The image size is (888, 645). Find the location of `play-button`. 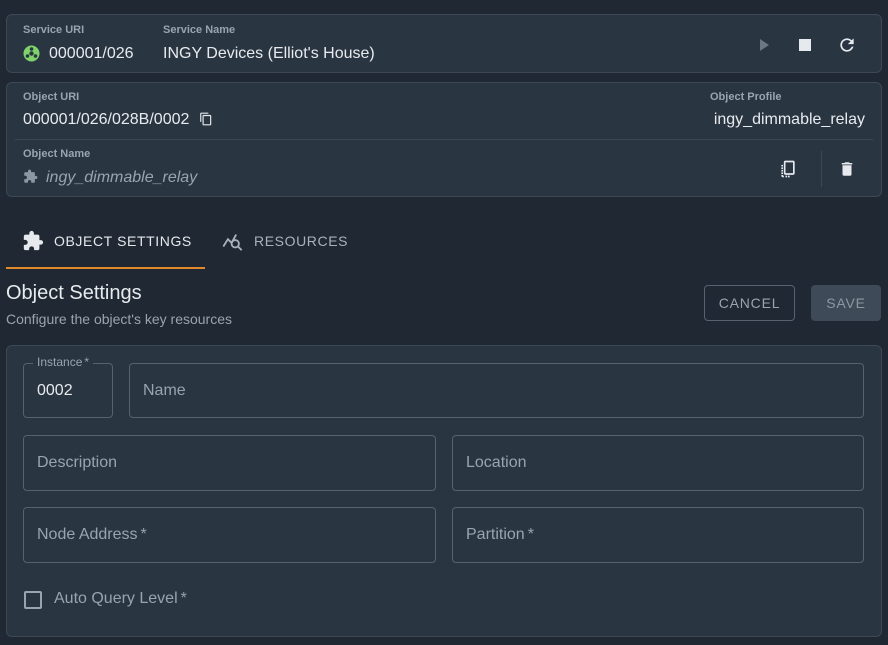

play-button is located at coordinates (764, 45).